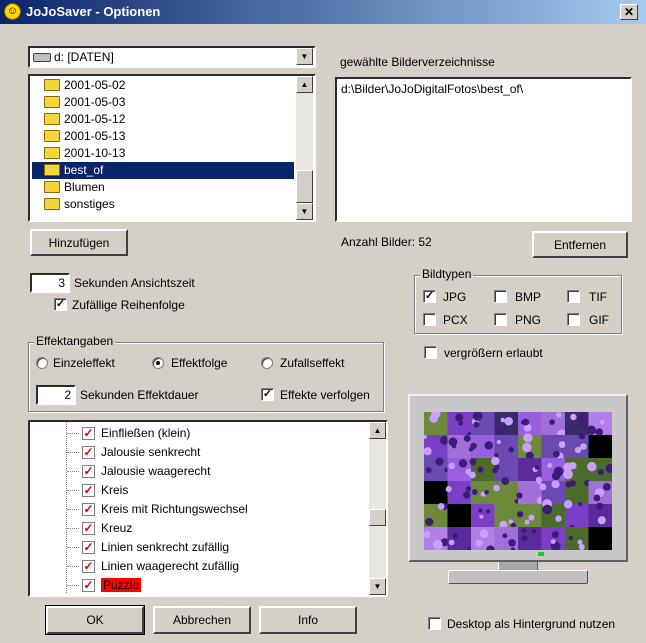  What do you see at coordinates (95, 620) in the screenshot?
I see `ok-button: OK` at bounding box center [95, 620].